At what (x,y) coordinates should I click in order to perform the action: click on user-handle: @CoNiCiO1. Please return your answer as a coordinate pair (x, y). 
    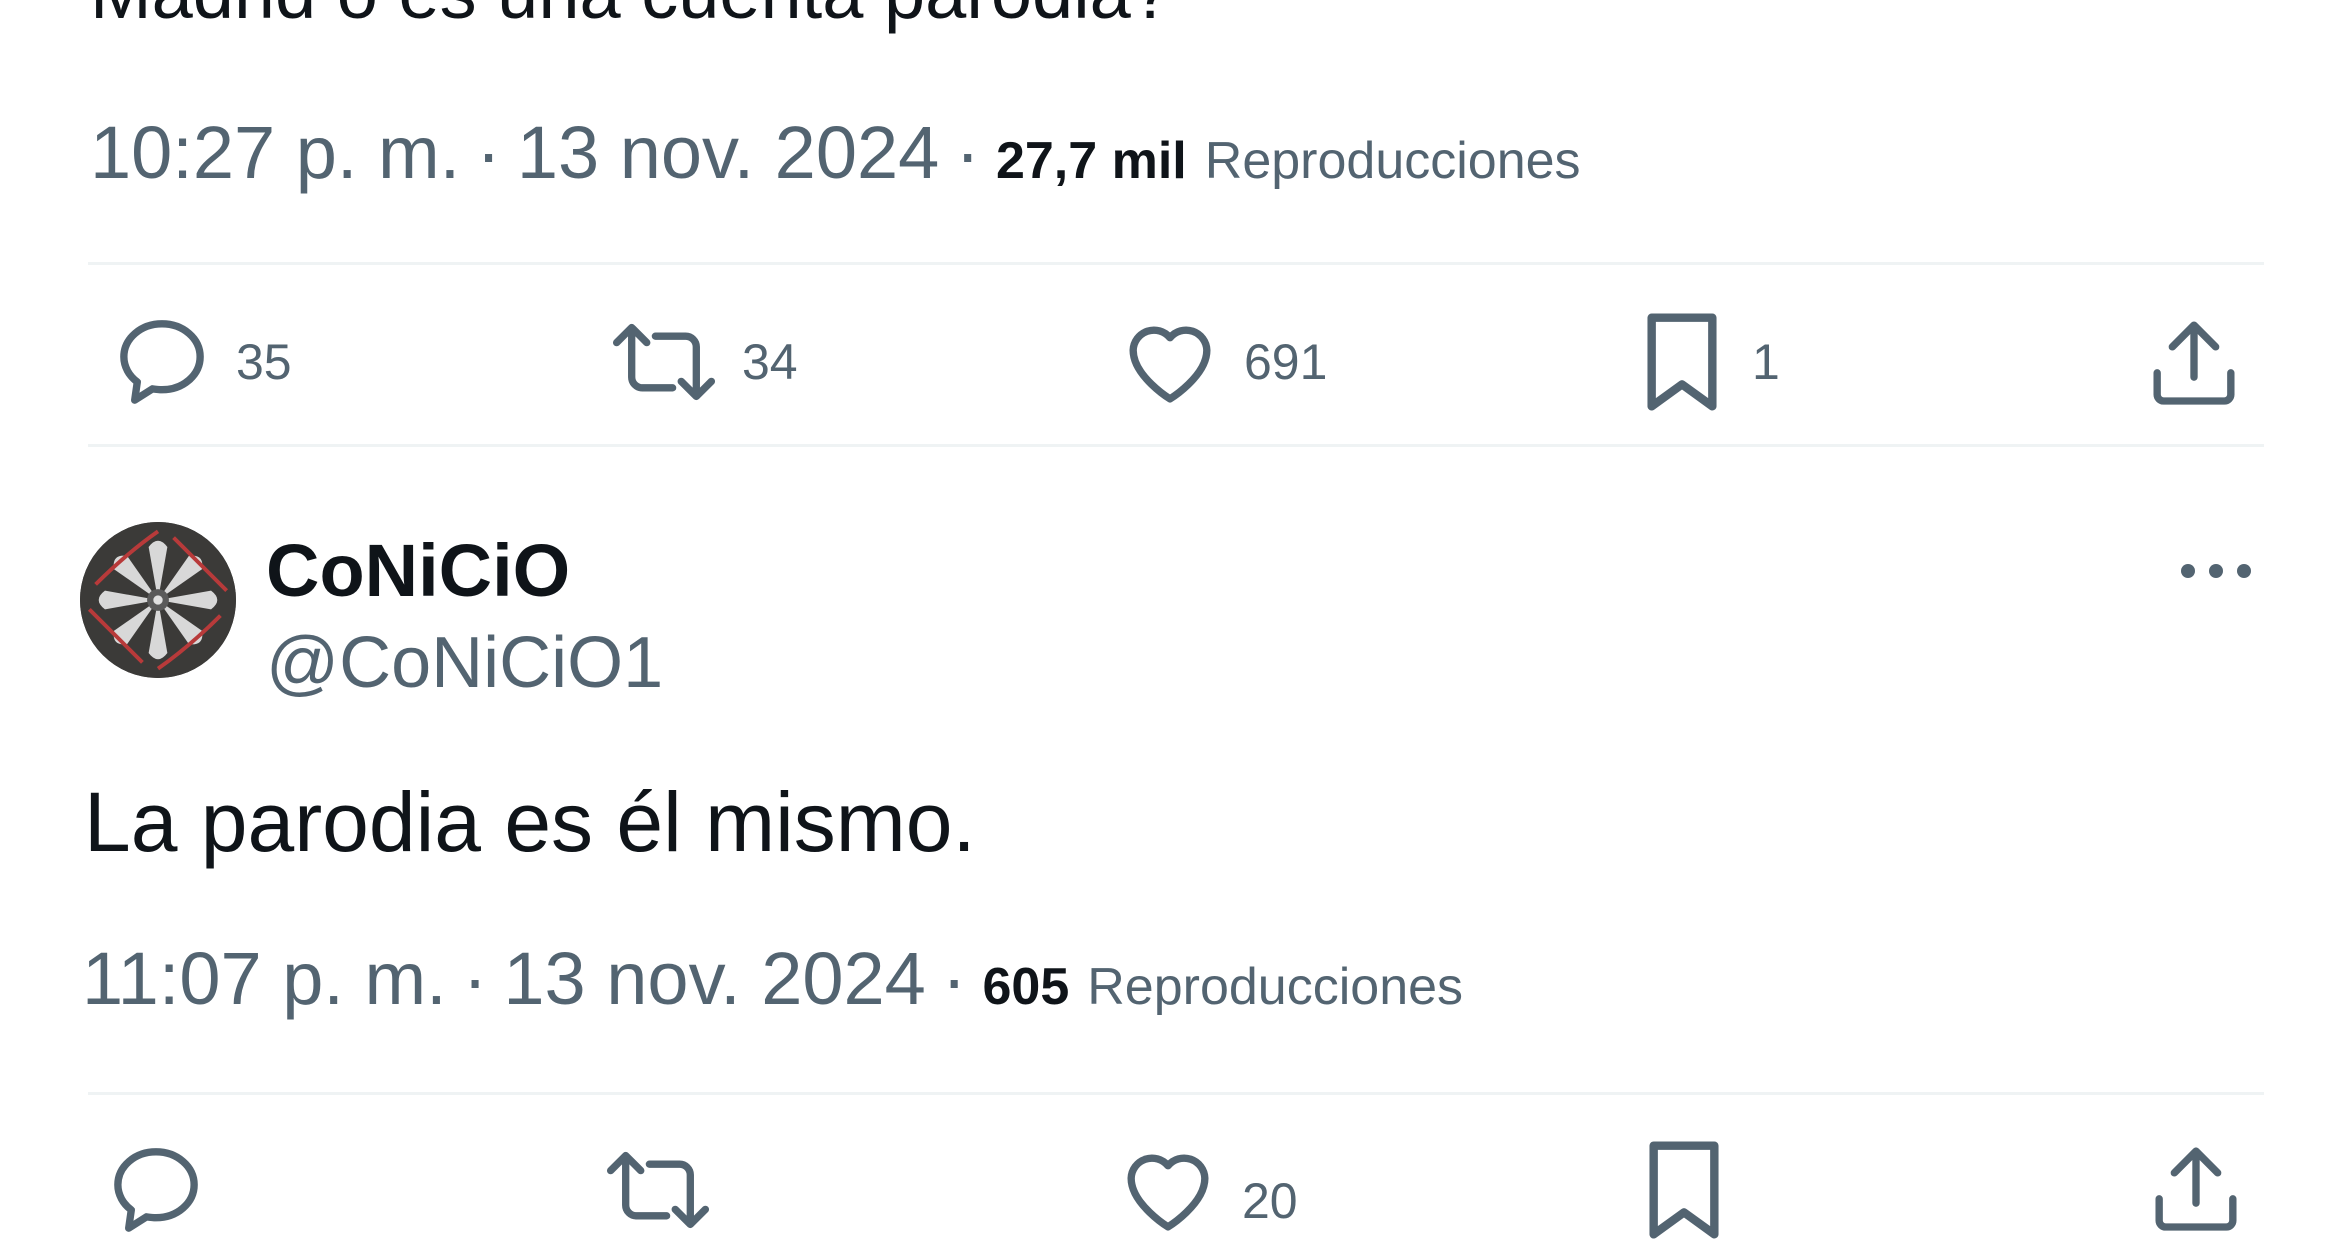
    Looking at the image, I should click on (464, 663).